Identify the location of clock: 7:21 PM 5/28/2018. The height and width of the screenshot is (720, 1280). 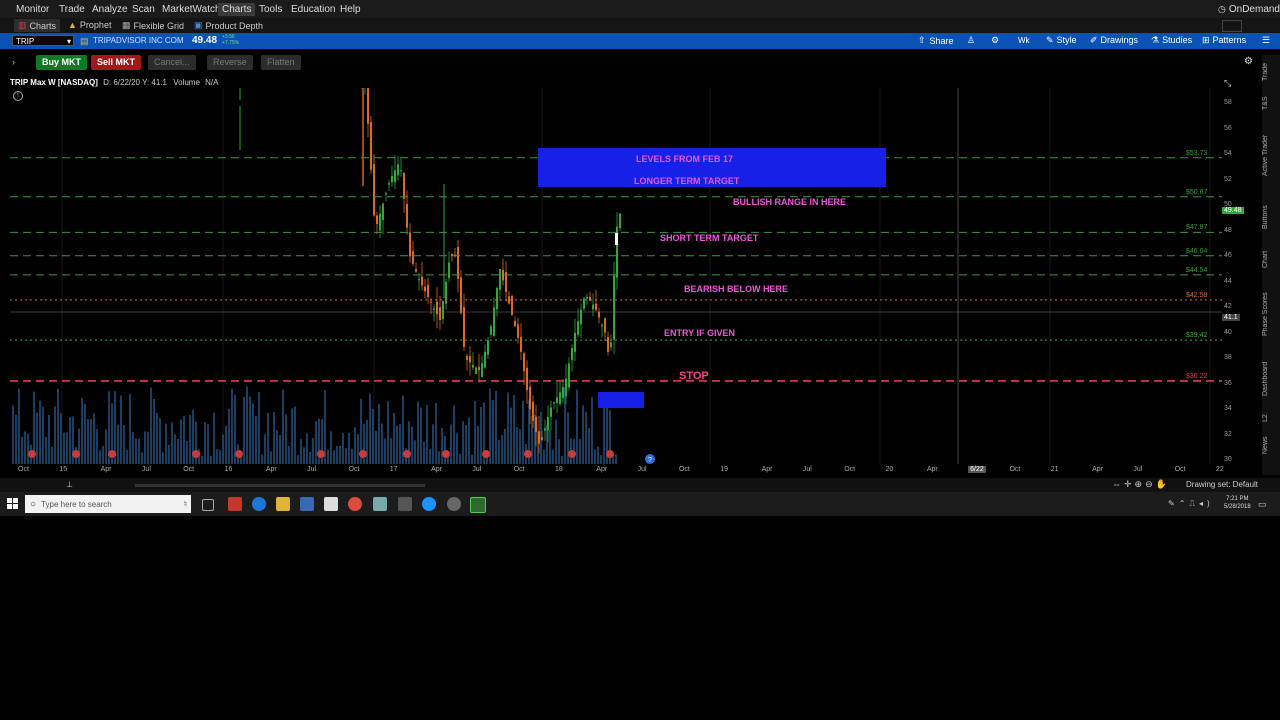
(1237, 503).